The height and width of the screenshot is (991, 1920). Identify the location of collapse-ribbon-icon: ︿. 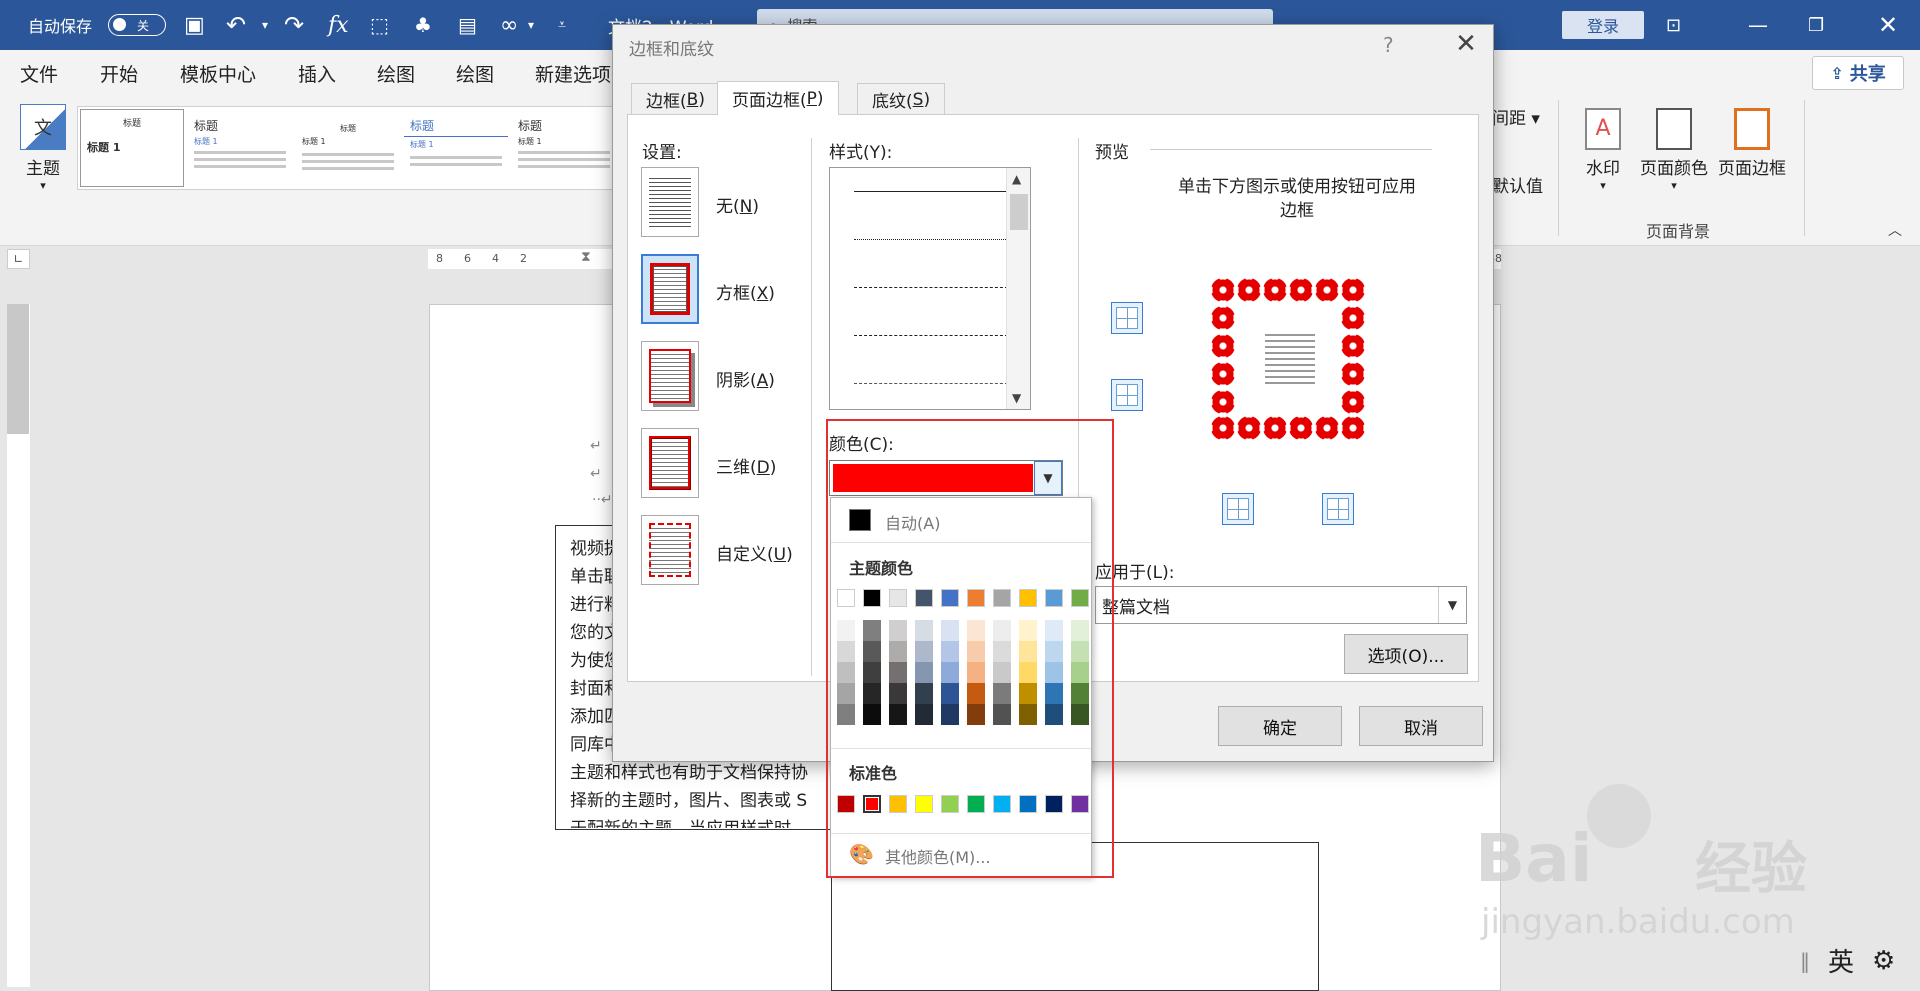
(1895, 230).